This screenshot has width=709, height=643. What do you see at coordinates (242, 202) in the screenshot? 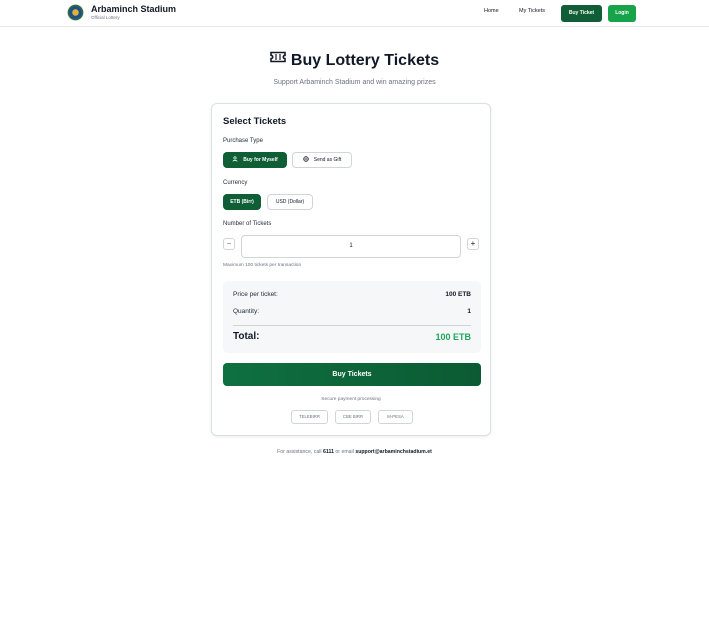
I see `currency-etb-option: ETB (Birr)` at bounding box center [242, 202].